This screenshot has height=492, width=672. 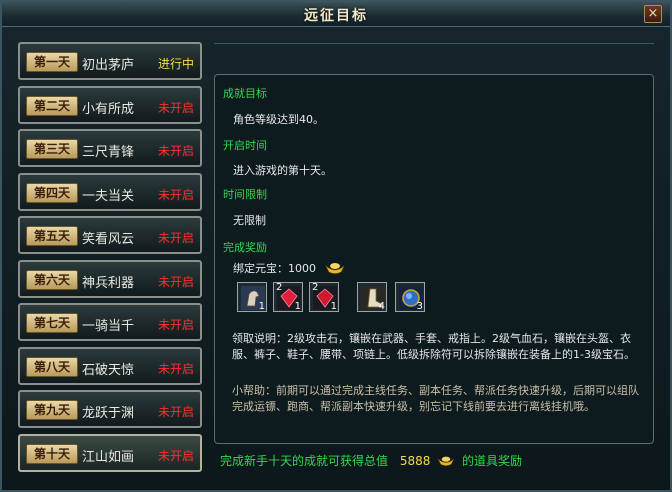 I want to click on footer-summary: 完成新手十天的成就可获得总值 5888 的道具奖励, so click(x=371, y=460).